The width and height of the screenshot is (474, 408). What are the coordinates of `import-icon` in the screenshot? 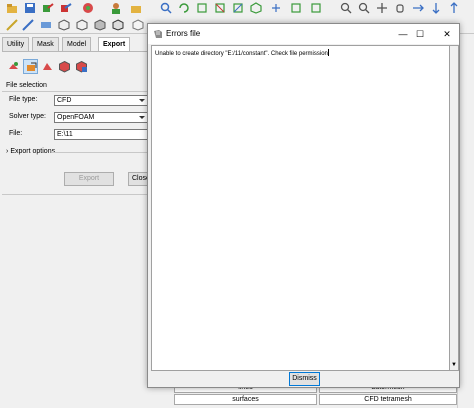 It's located at (48, 8).